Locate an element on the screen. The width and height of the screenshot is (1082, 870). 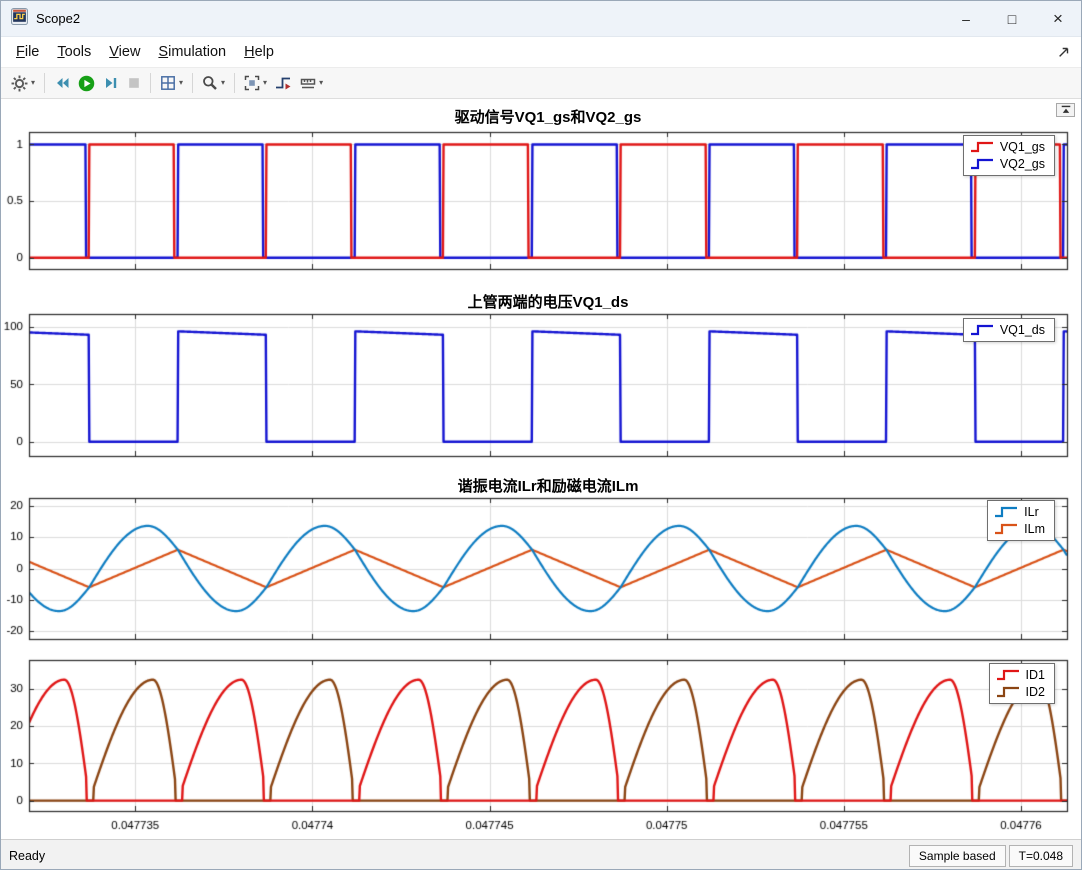
scope-app-icon is located at coordinates (19, 18).